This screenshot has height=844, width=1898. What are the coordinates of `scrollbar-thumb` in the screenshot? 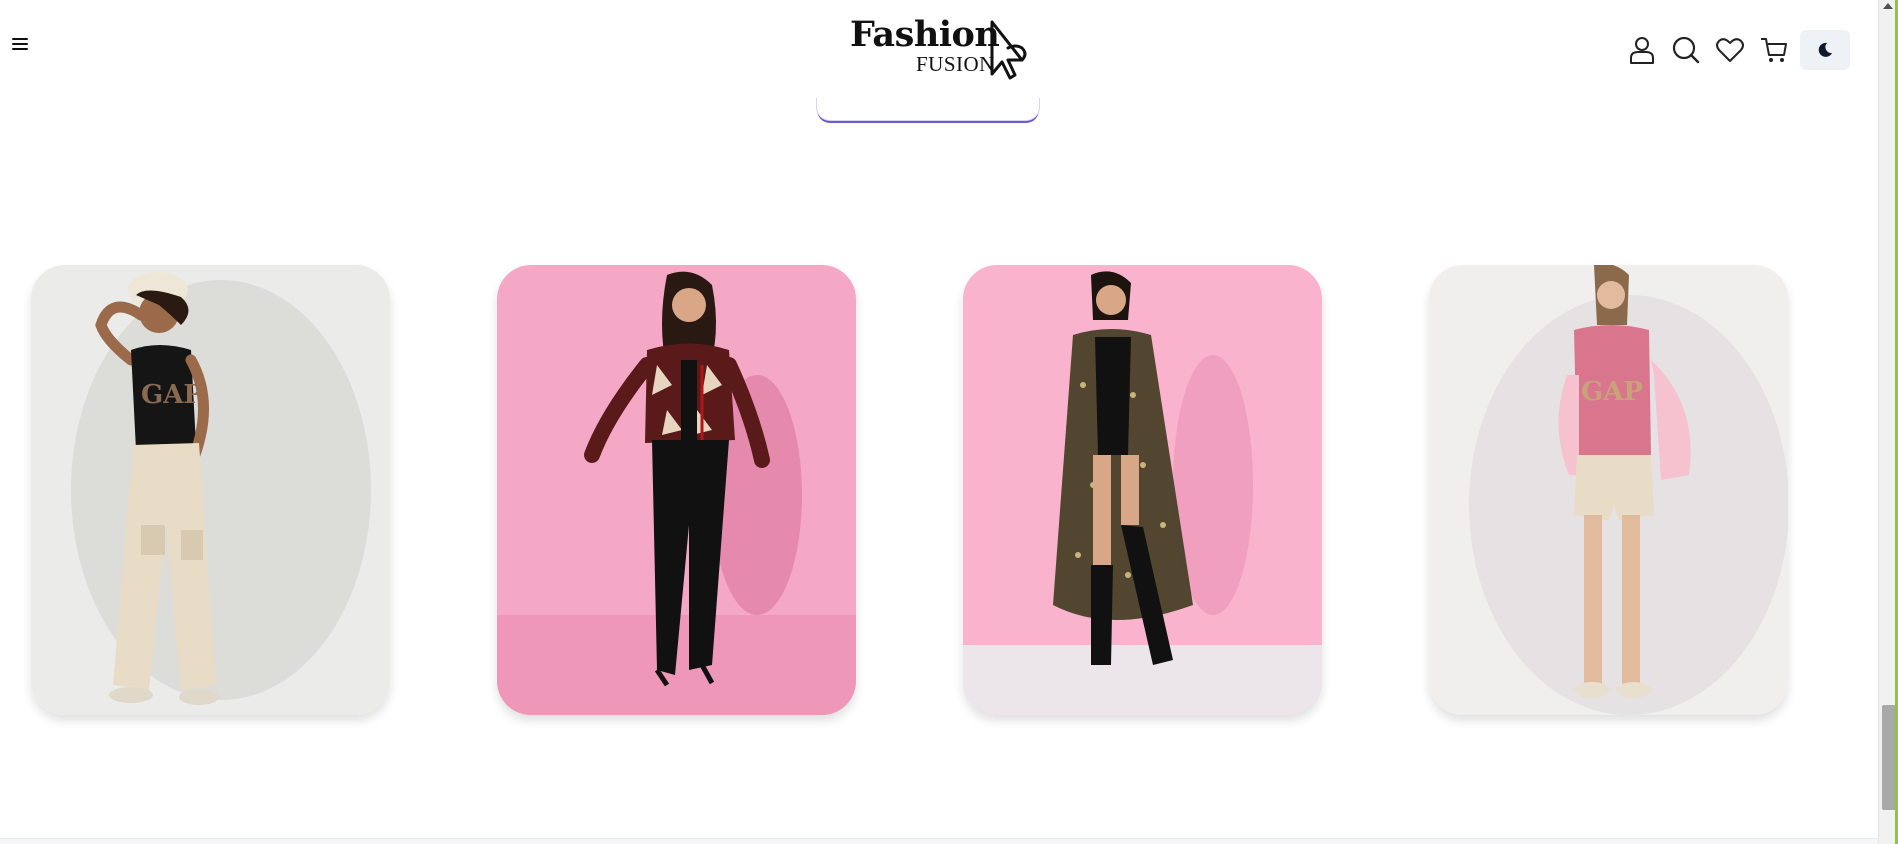 It's located at (1889, 757).